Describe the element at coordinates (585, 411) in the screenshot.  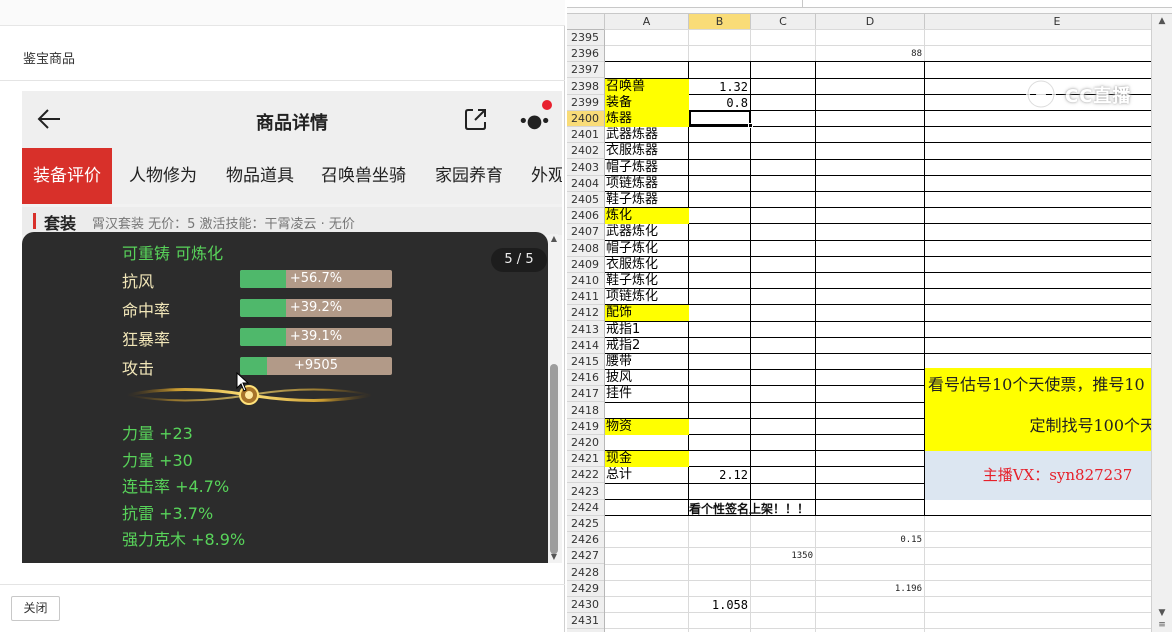
I see `row-header: 2418` at that location.